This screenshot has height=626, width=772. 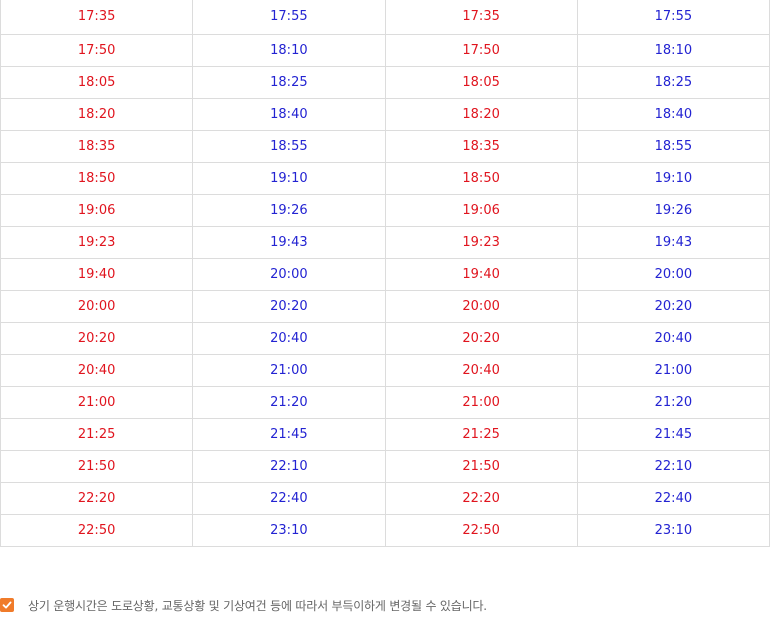 I want to click on table-row: 18:35 18:55 18:35 18:55, so click(x=385, y=146).